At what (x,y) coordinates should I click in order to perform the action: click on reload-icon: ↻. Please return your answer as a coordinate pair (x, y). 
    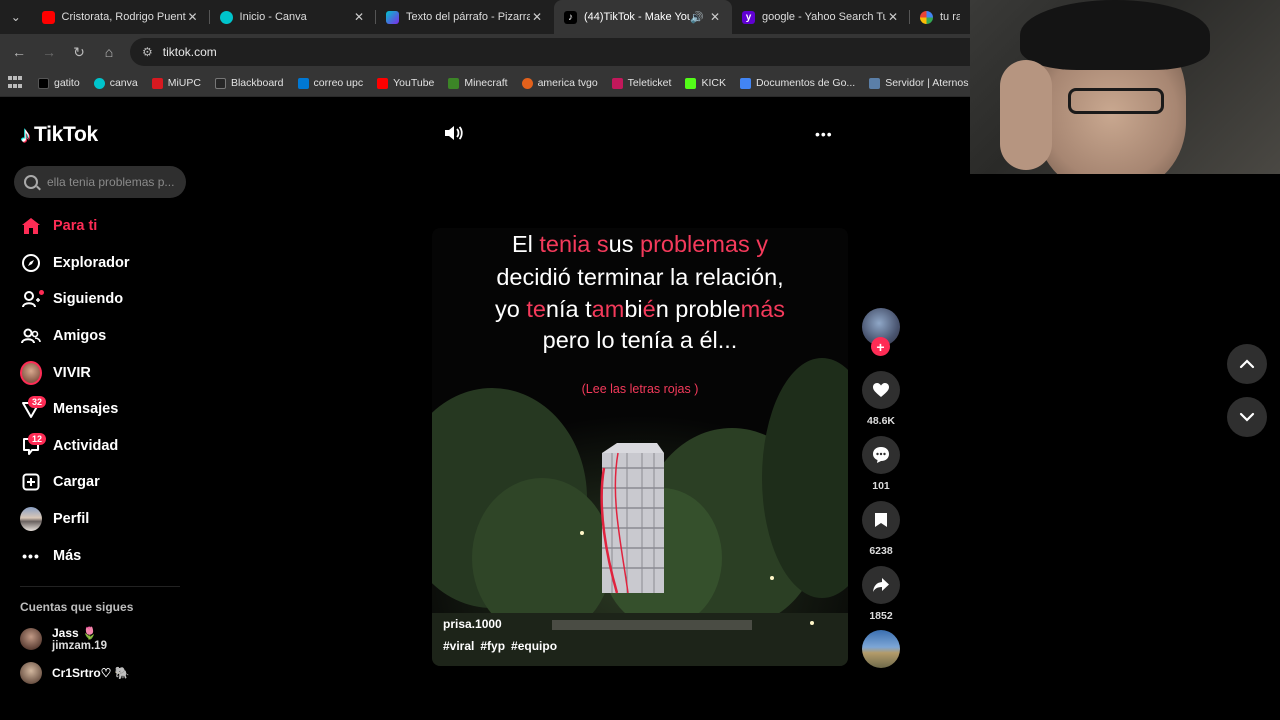
    Looking at the image, I should click on (79, 52).